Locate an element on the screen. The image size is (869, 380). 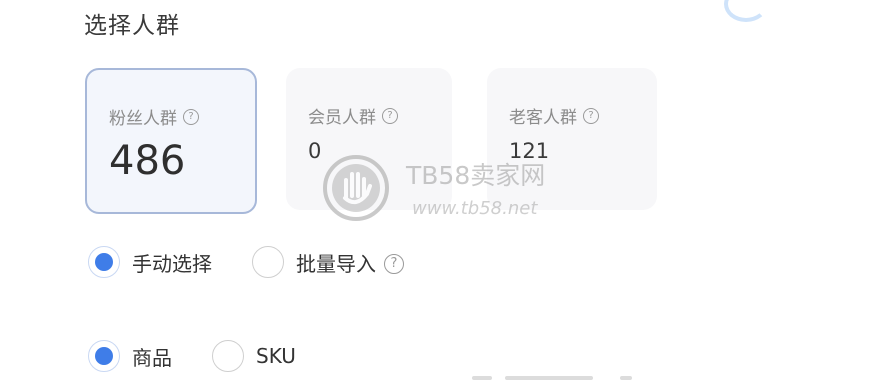
hand-logo-icon is located at coordinates (356, 188).